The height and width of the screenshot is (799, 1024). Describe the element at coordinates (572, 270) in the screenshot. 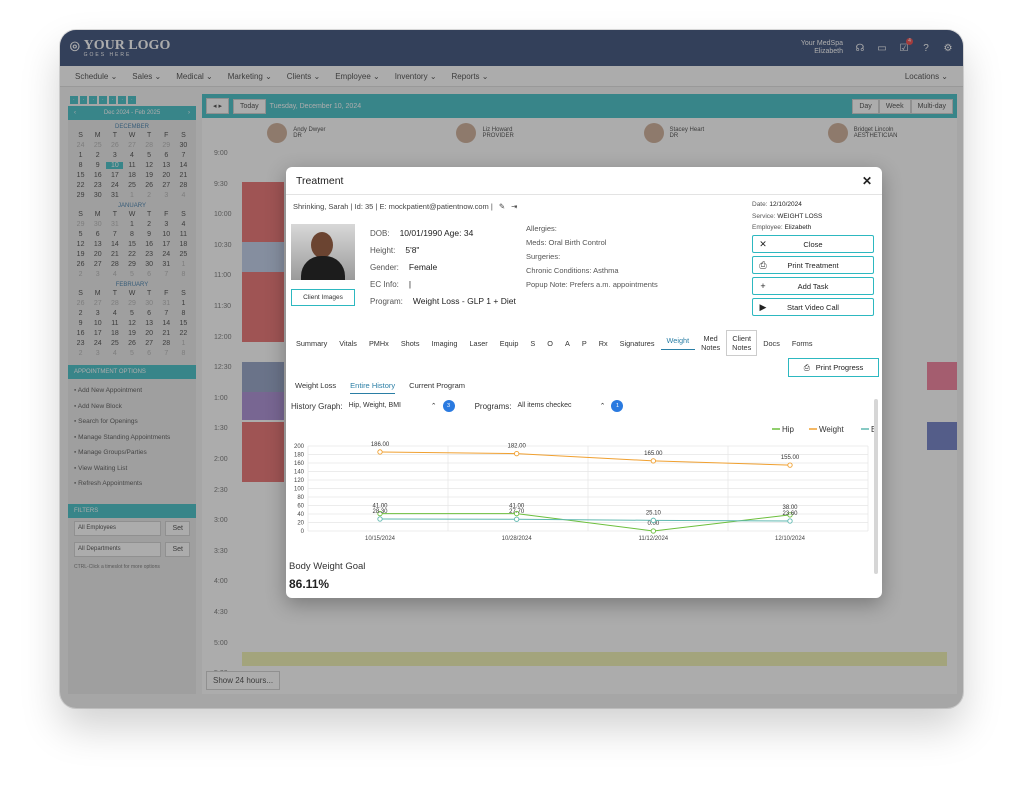

I see `chronic-conditions: Chronic Conditions: Asthma` at that location.